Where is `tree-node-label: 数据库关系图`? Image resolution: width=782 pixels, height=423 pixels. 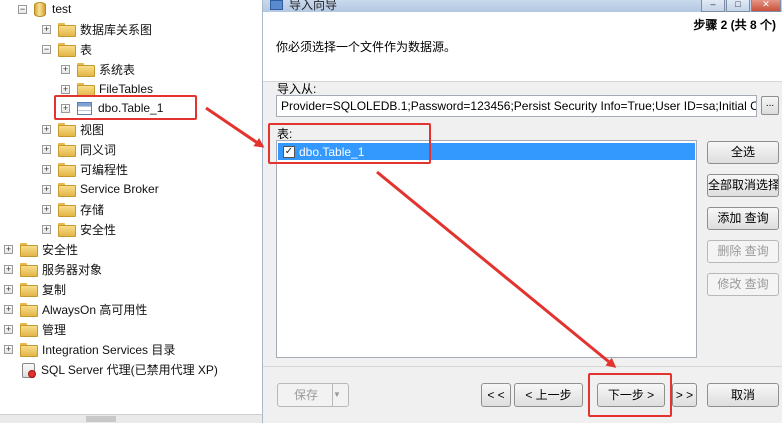
tree-node-label: 数据库关系图 is located at coordinates (116, 29).